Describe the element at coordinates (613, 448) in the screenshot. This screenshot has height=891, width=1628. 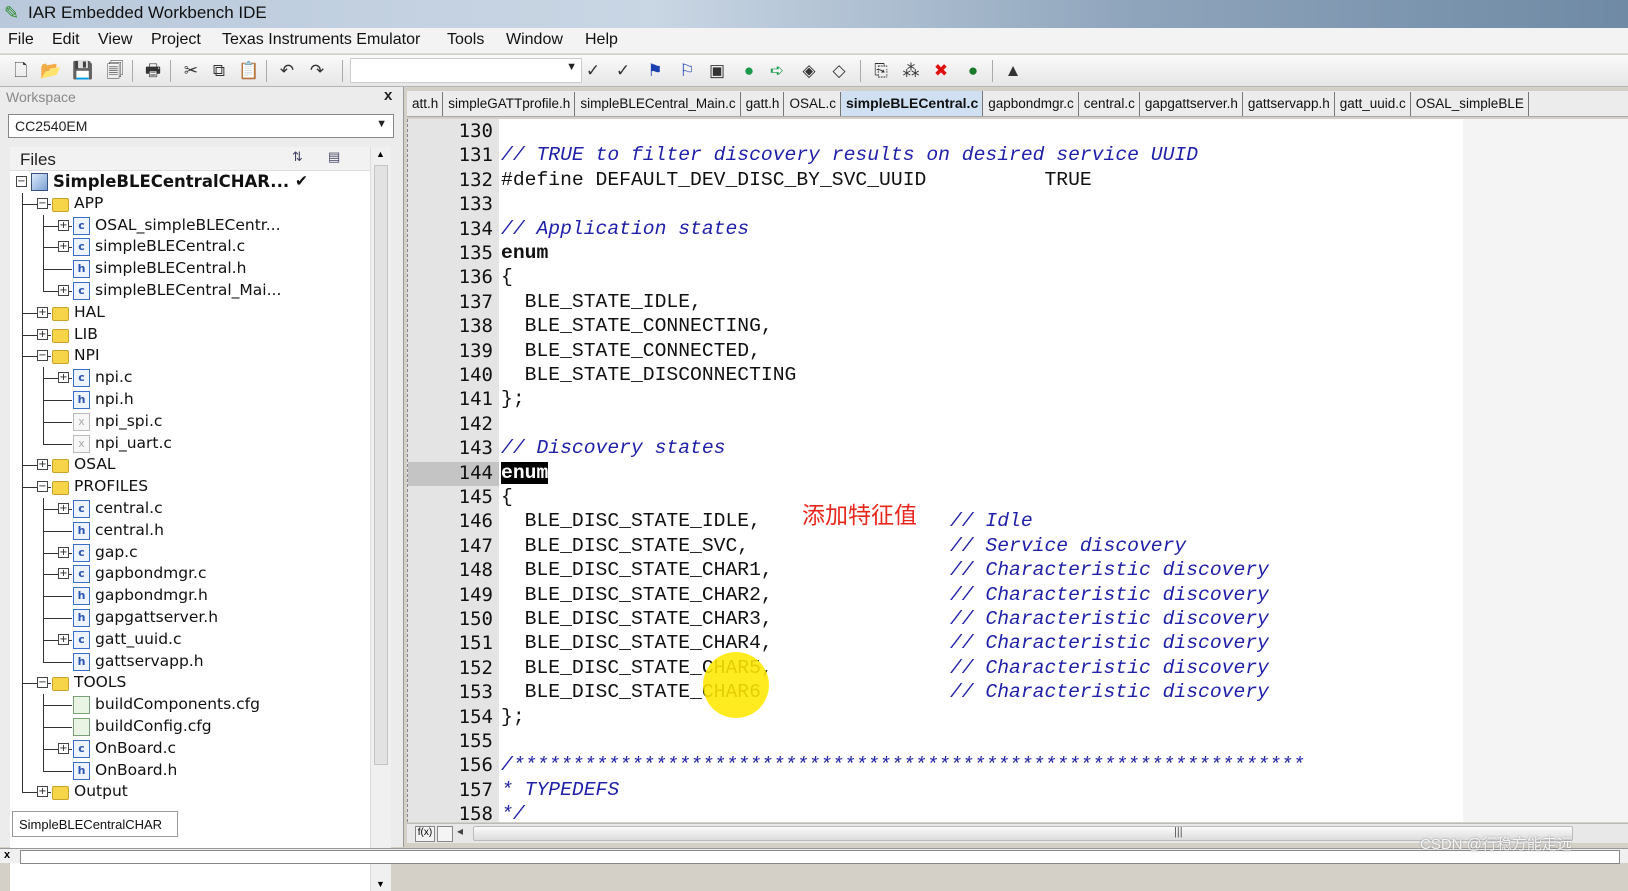
I see `code-line: // Discovery states` at that location.